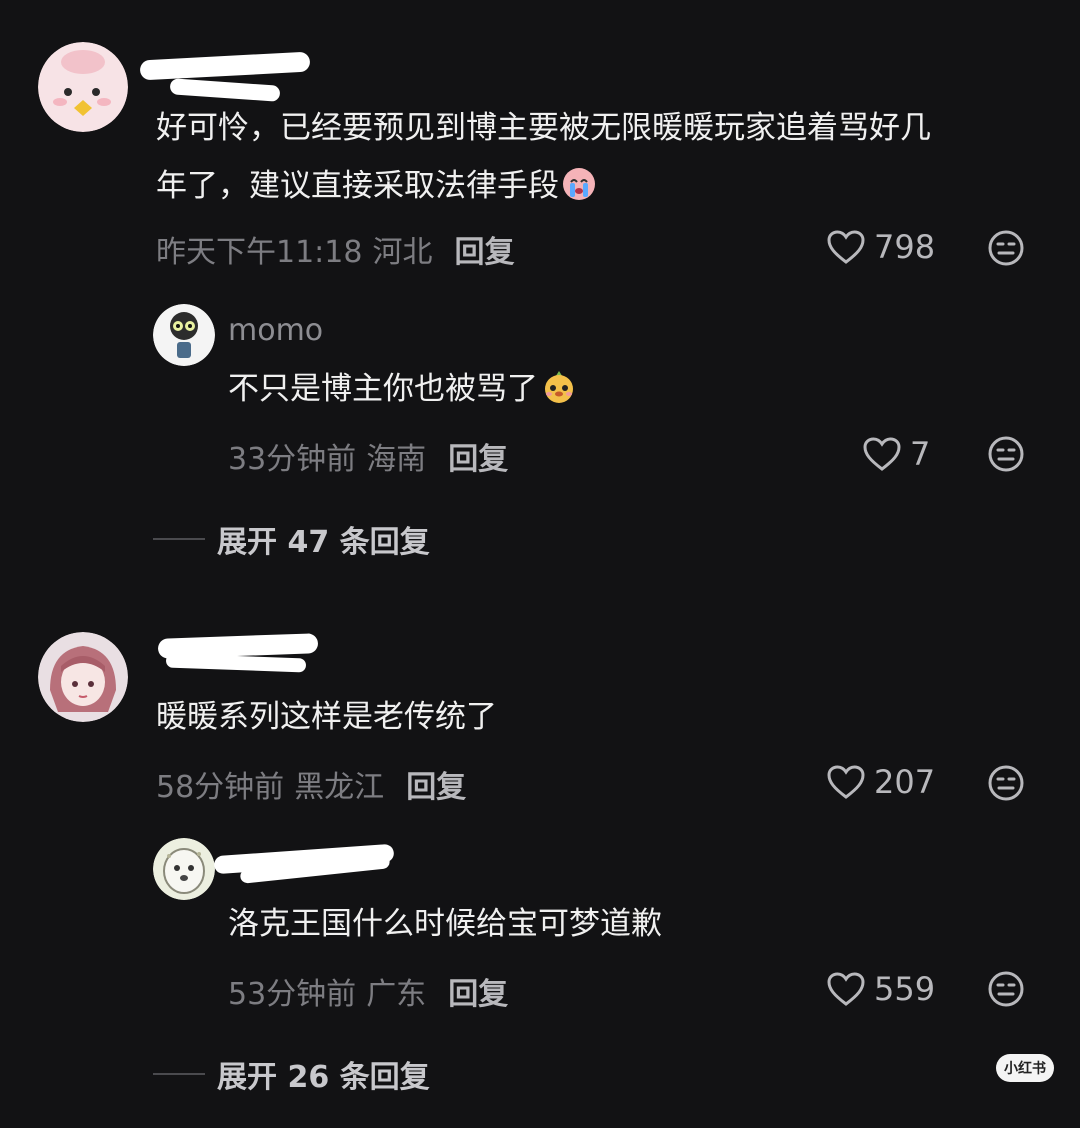  I want to click on crying-face-emoji-icon, so click(579, 192).